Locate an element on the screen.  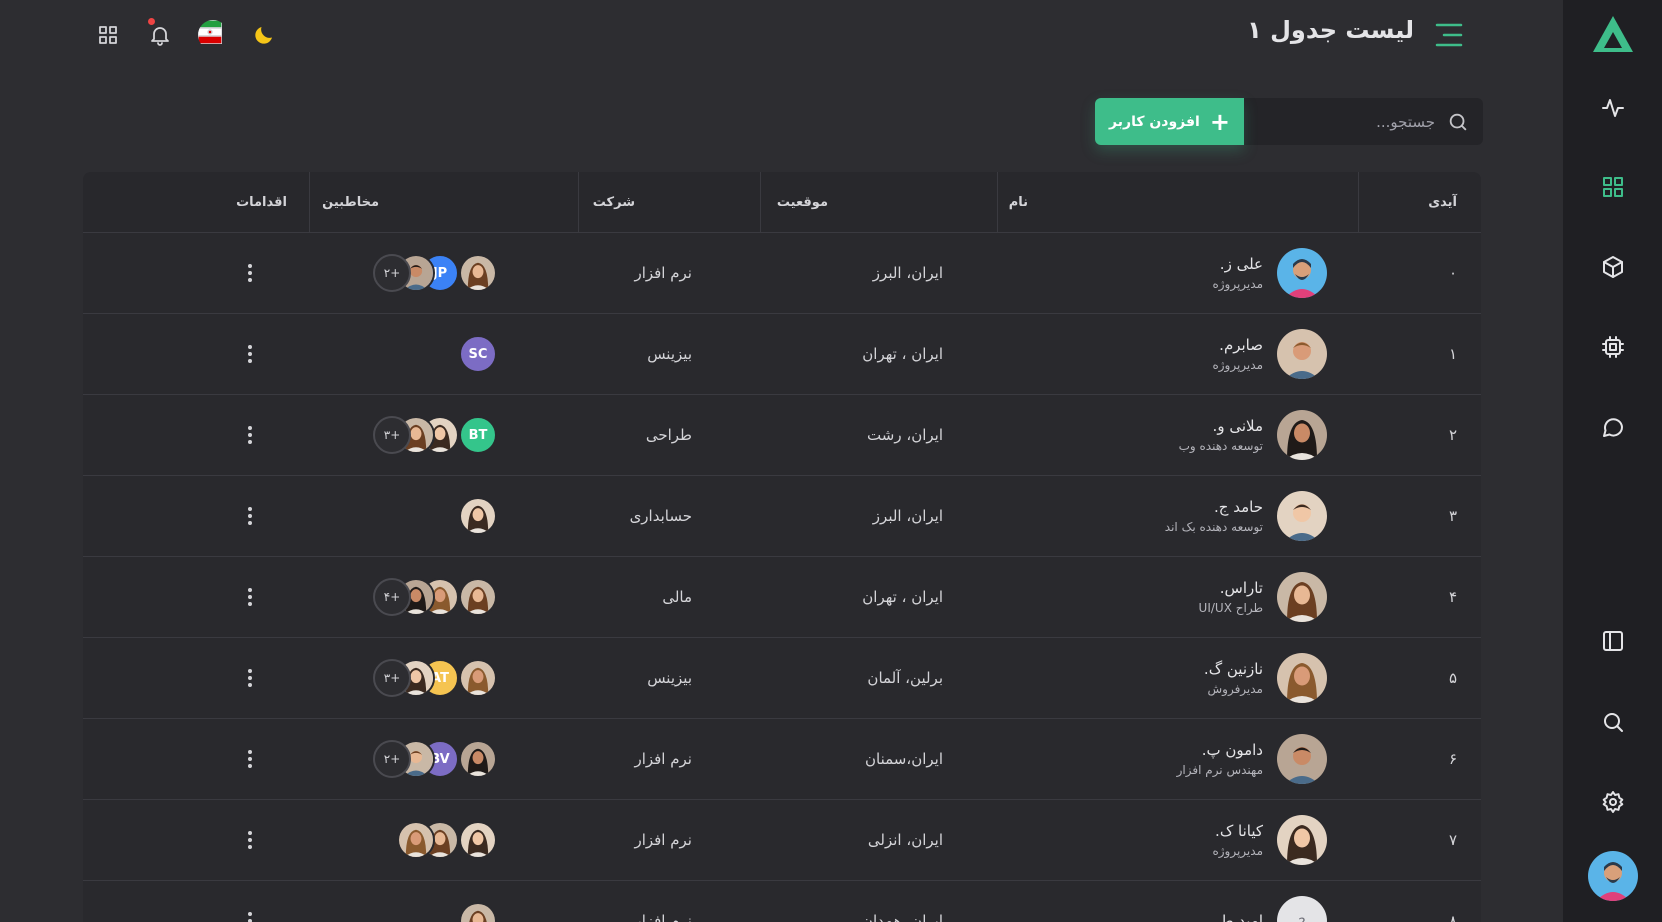
header-id: آیدی is located at coordinates (1442, 202).